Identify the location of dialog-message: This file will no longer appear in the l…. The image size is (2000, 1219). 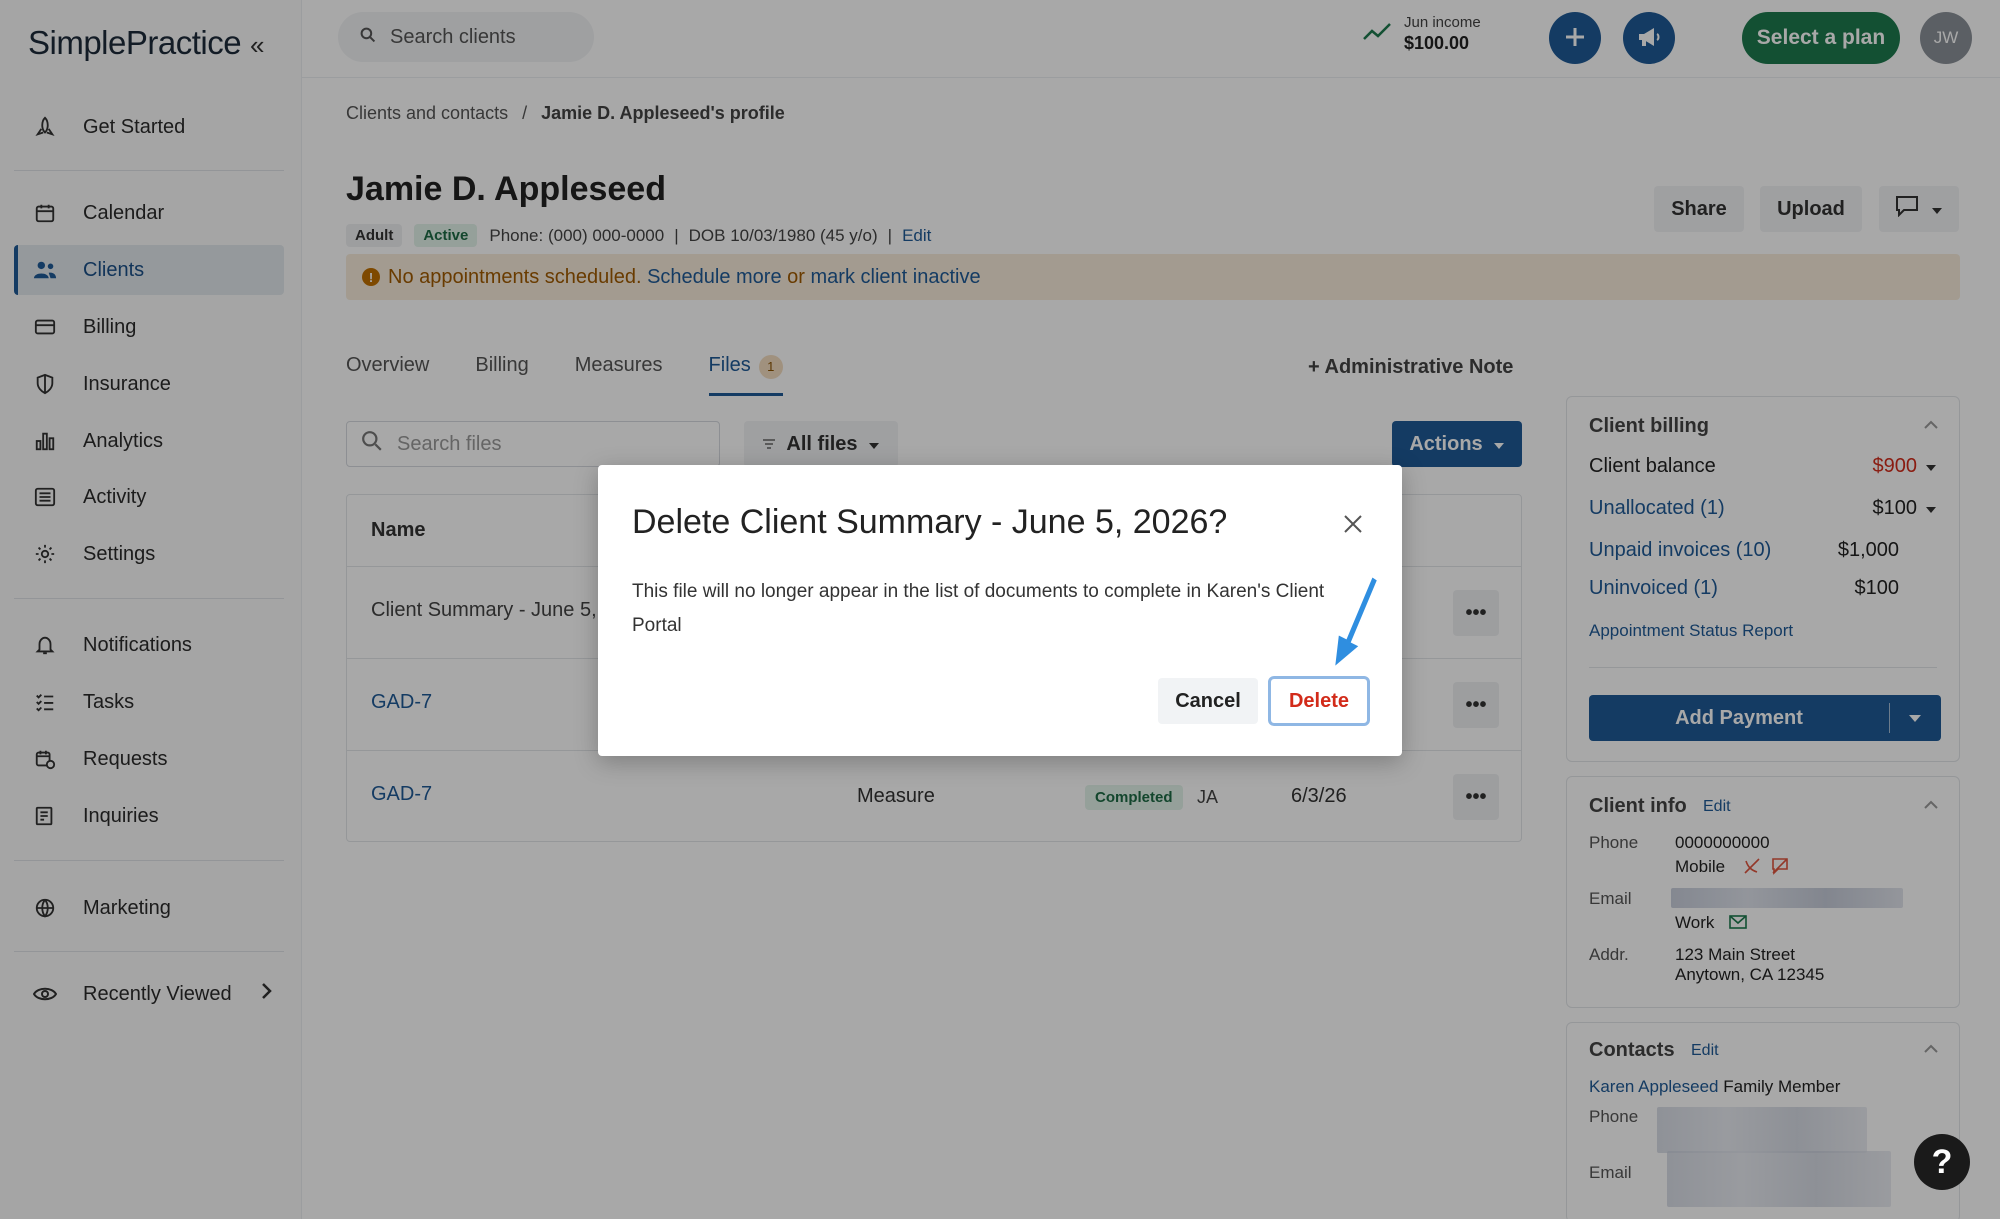
(978, 608).